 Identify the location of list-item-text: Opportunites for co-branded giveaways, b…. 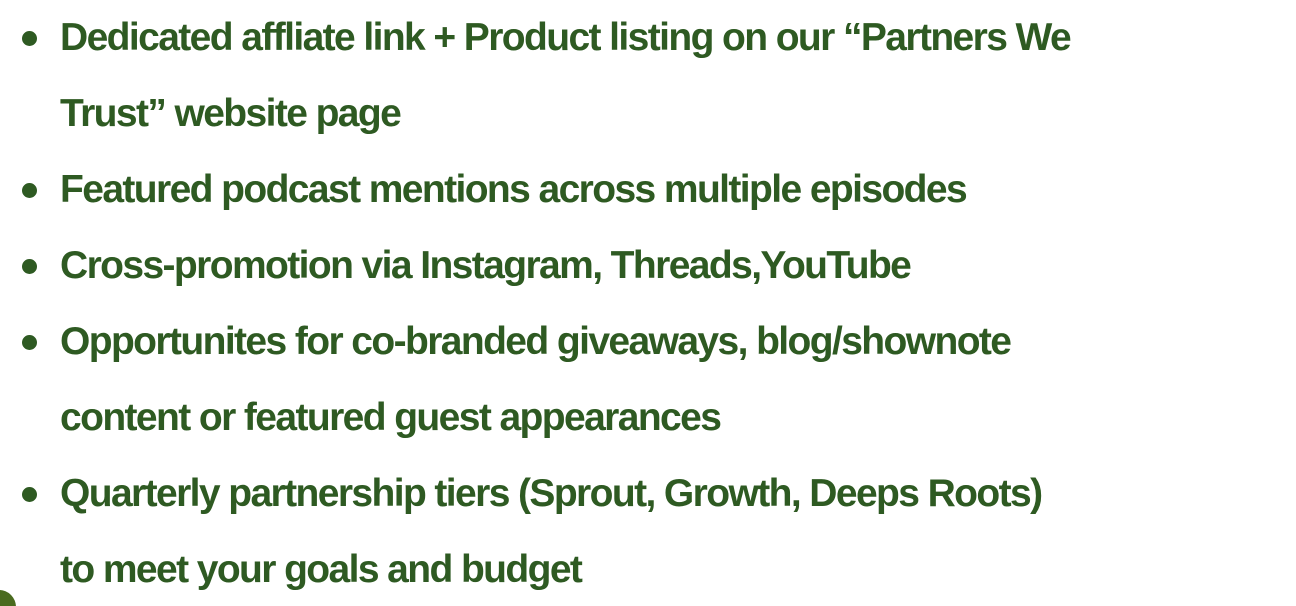
(536, 379).